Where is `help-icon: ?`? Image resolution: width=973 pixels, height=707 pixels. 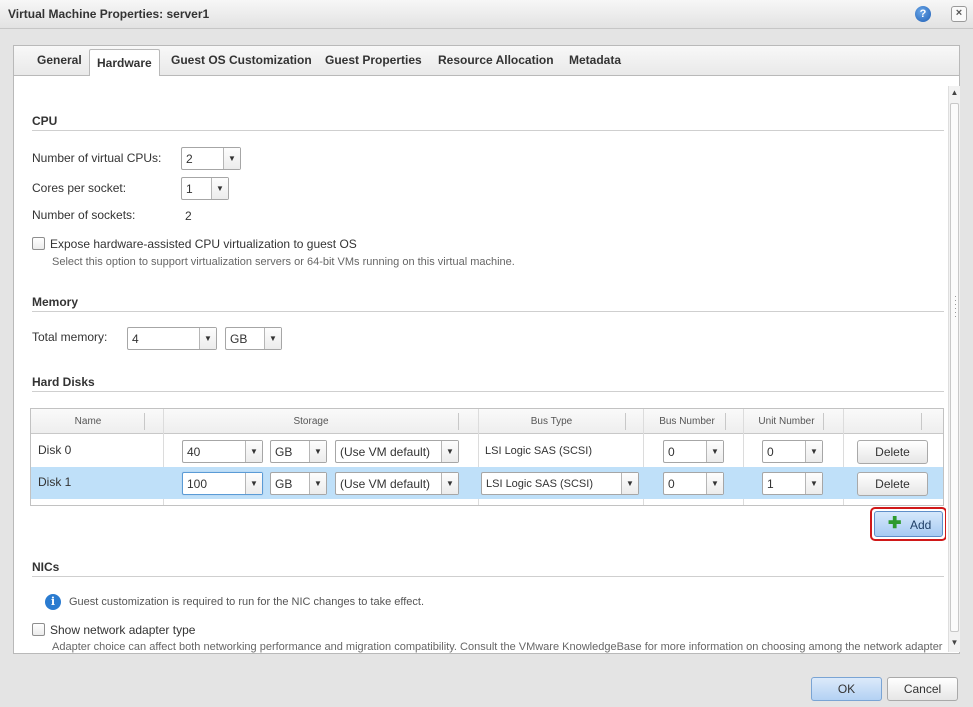 help-icon: ? is located at coordinates (923, 14).